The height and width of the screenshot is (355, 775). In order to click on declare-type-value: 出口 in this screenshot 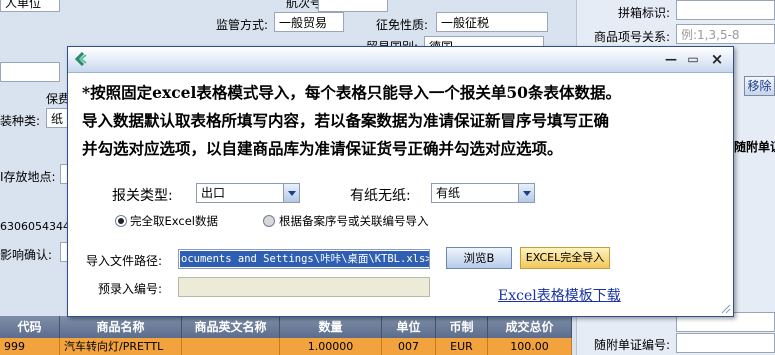, I will do `click(213, 193)`.